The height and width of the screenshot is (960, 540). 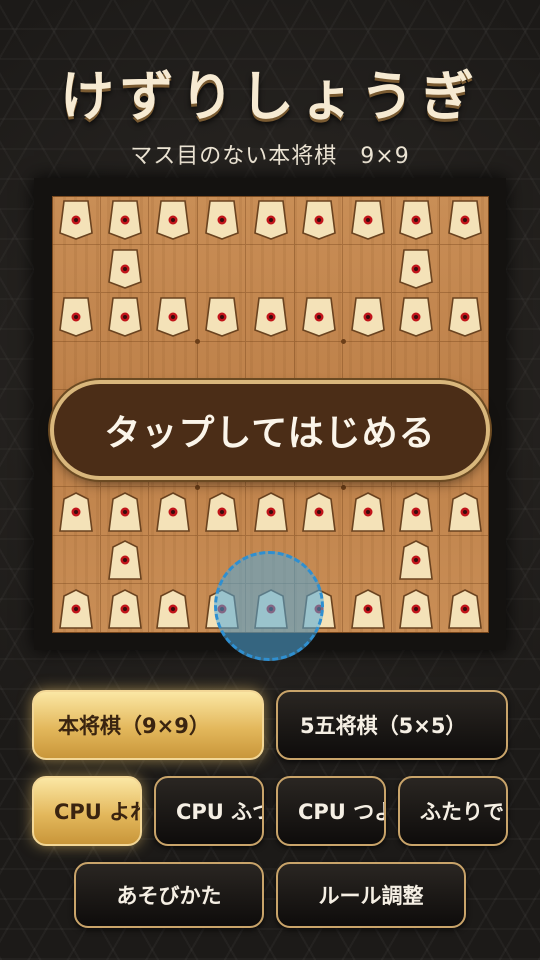 I want to click on app-subtitle: マス目のない本将棋 9×9, so click(x=270, y=156).